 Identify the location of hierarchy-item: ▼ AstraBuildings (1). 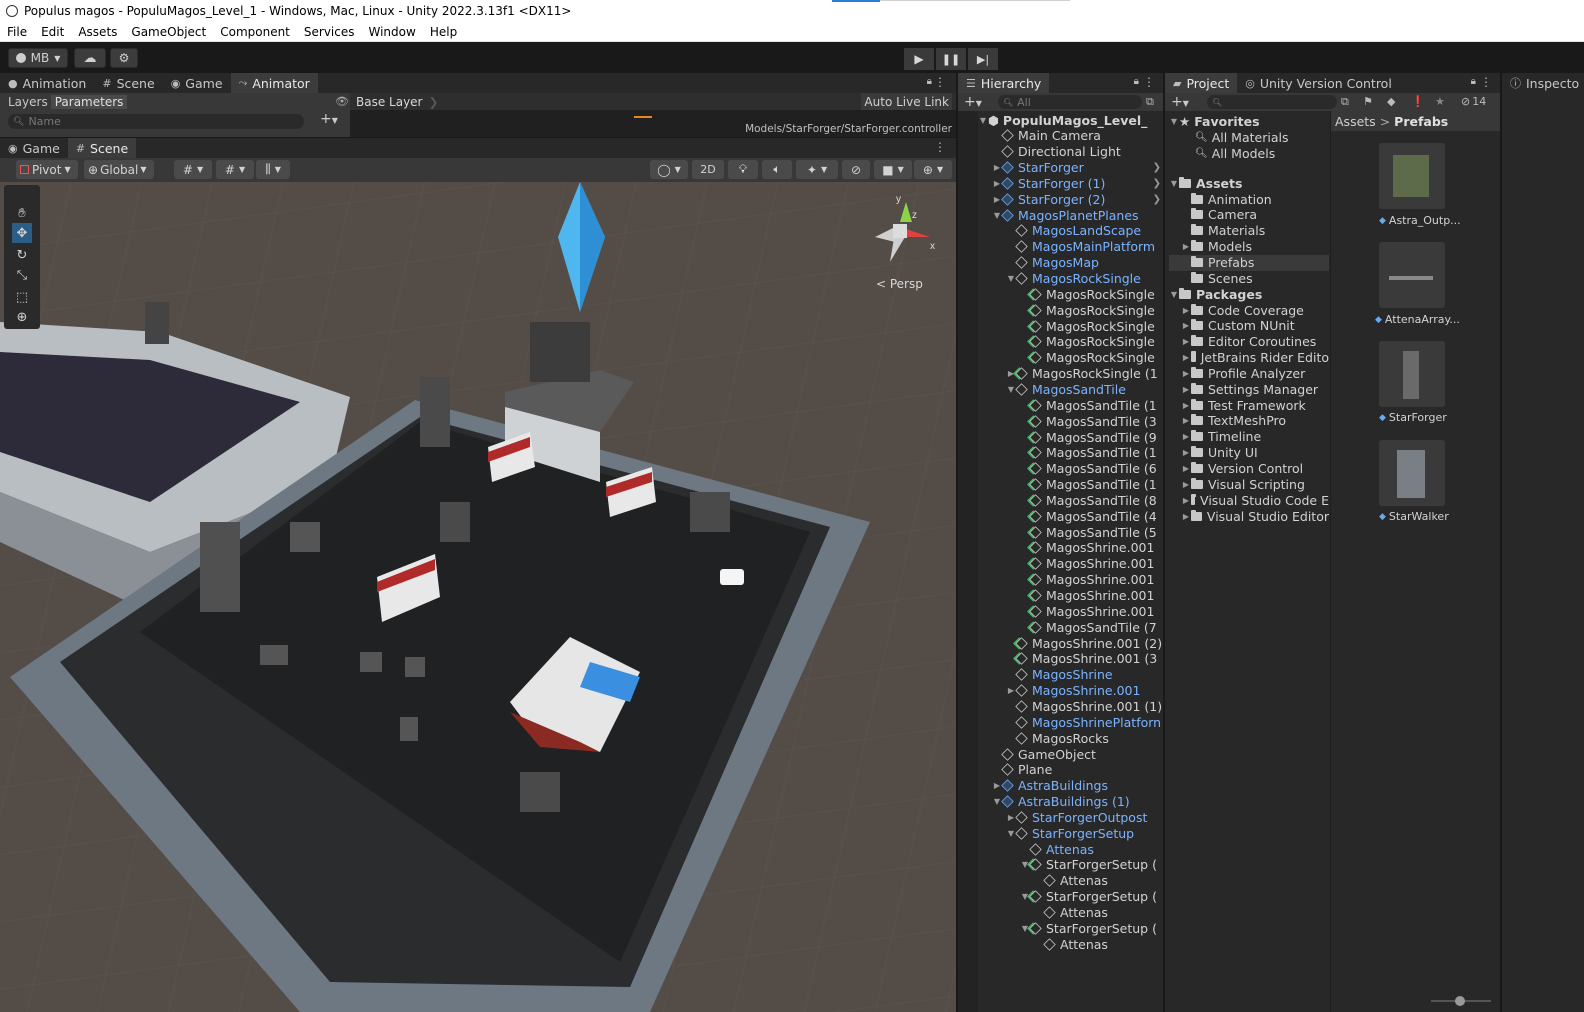
(1077, 802).